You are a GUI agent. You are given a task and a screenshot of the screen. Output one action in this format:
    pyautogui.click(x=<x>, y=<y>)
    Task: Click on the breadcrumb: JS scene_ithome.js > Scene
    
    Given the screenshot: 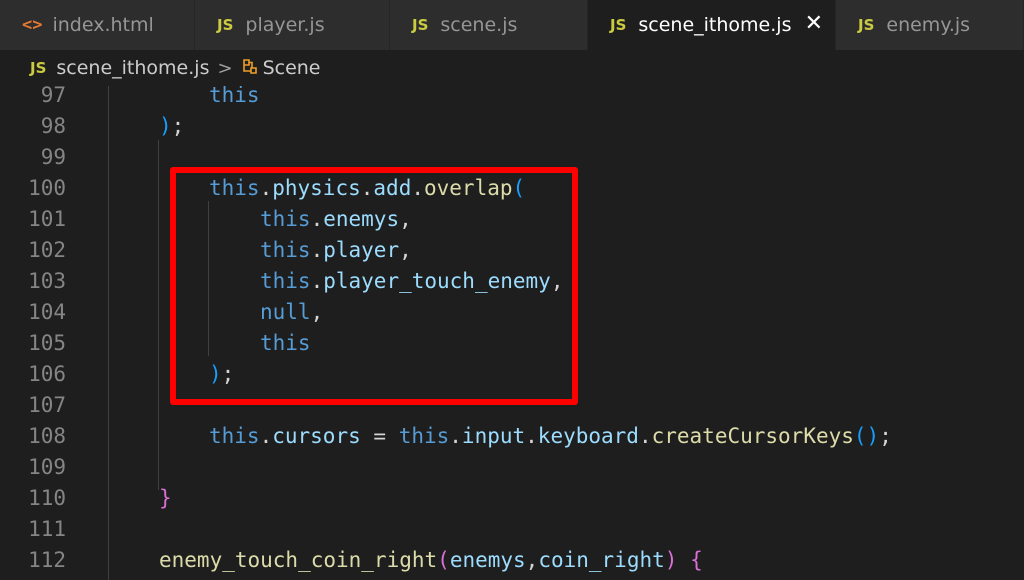 What is the action you would take?
    pyautogui.click(x=512, y=68)
    